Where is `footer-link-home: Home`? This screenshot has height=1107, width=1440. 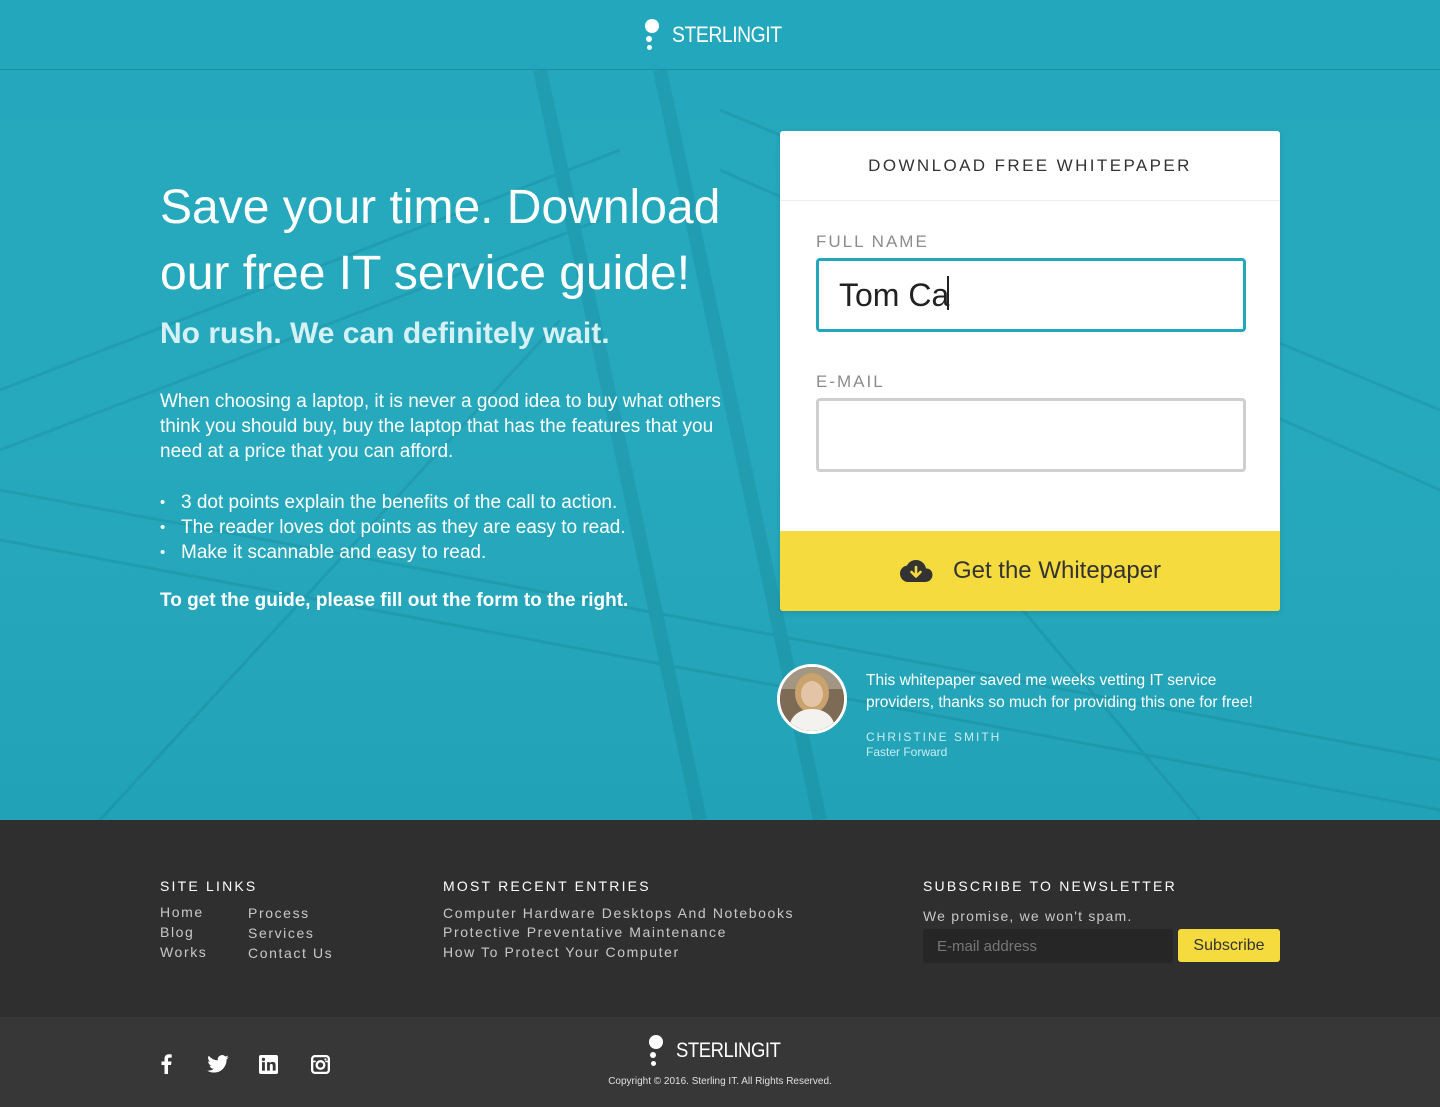
footer-link-home: Home is located at coordinates (182, 912).